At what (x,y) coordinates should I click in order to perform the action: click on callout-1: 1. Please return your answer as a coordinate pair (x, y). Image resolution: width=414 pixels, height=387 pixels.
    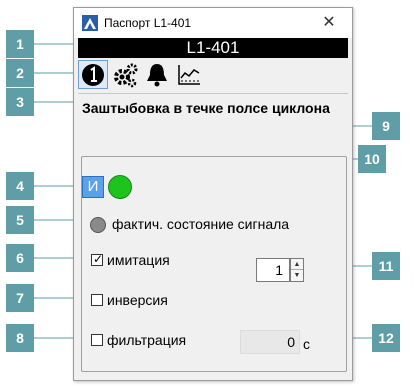
    Looking at the image, I should click on (20, 44).